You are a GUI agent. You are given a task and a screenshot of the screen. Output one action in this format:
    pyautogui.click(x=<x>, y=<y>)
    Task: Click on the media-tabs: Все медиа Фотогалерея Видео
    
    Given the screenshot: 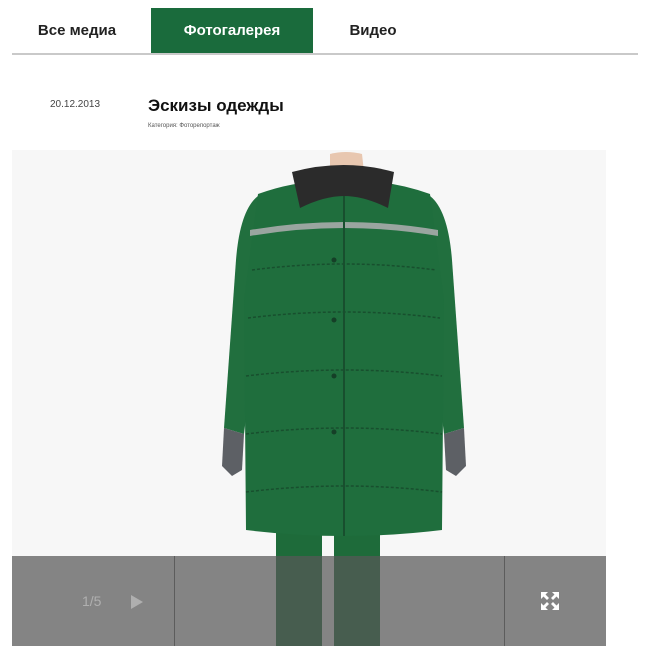 What is the action you would take?
    pyautogui.click(x=325, y=31)
    